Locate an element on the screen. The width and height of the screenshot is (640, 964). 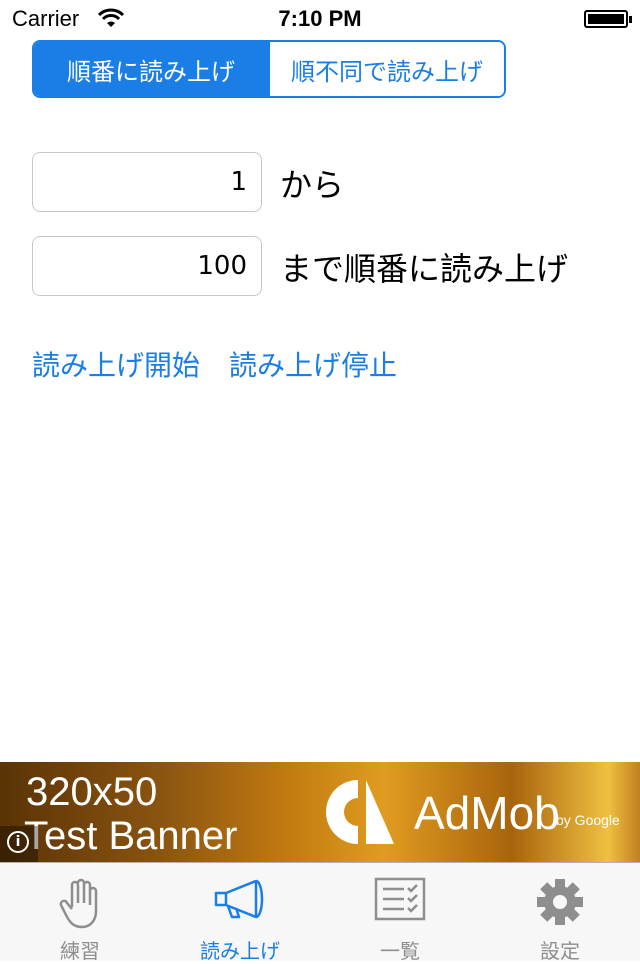
megaphone-icon is located at coordinates (240, 901).